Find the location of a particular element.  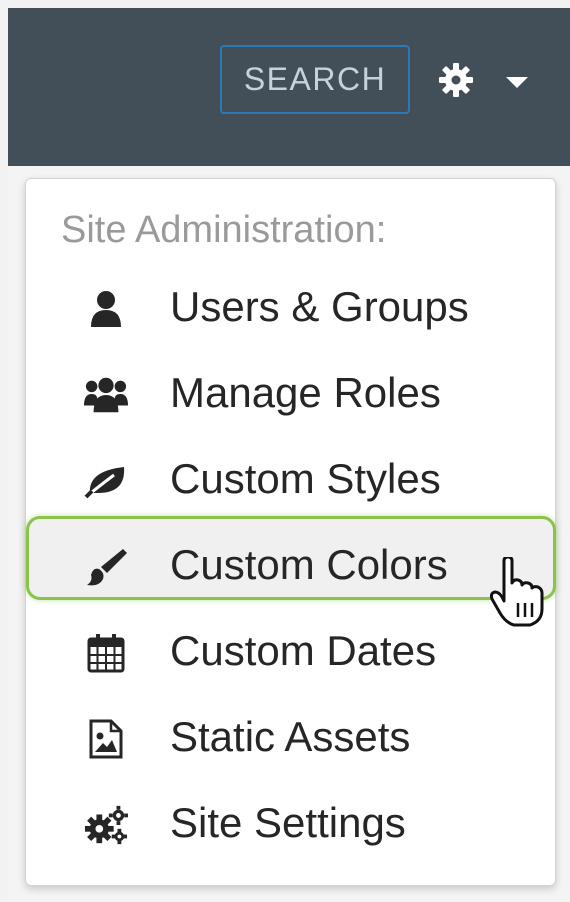

menu-item-label: Custom Styles is located at coordinates (305, 478).